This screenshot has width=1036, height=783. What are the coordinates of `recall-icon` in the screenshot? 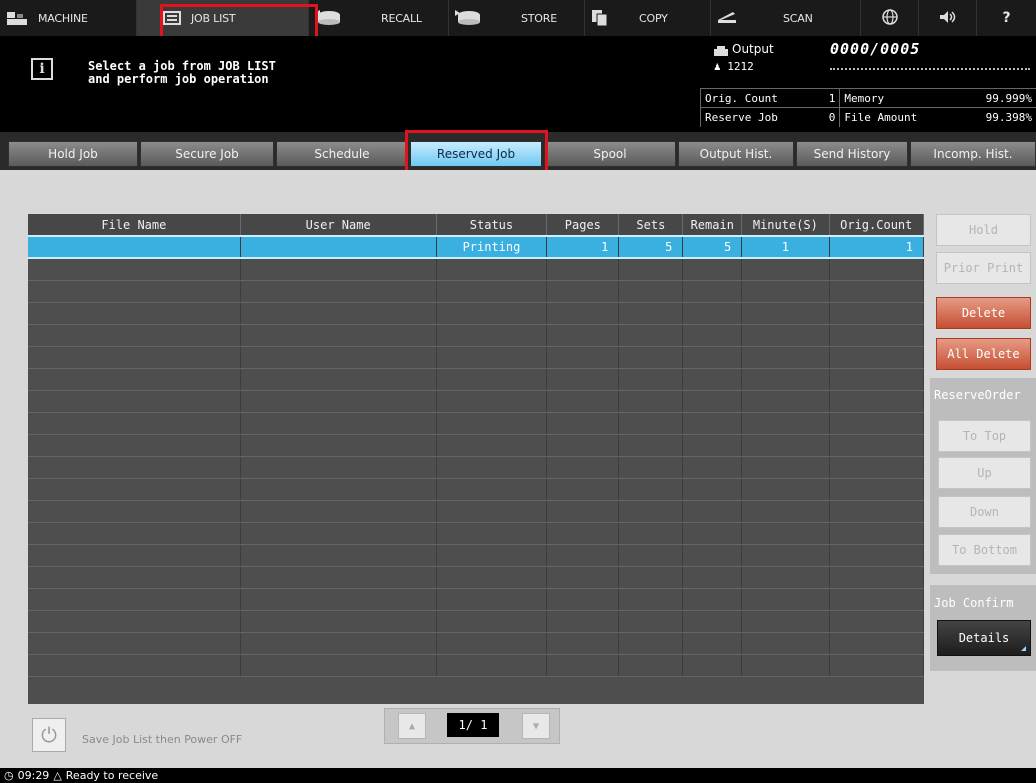 It's located at (328, 18).